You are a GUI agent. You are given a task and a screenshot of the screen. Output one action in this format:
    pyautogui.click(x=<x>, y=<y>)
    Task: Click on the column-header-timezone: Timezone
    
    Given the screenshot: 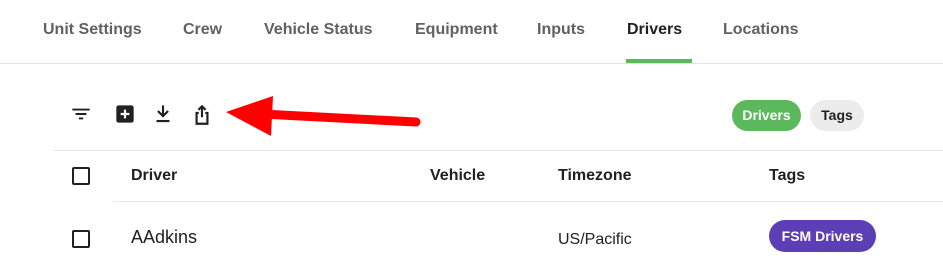 What is the action you would take?
    pyautogui.click(x=595, y=176)
    